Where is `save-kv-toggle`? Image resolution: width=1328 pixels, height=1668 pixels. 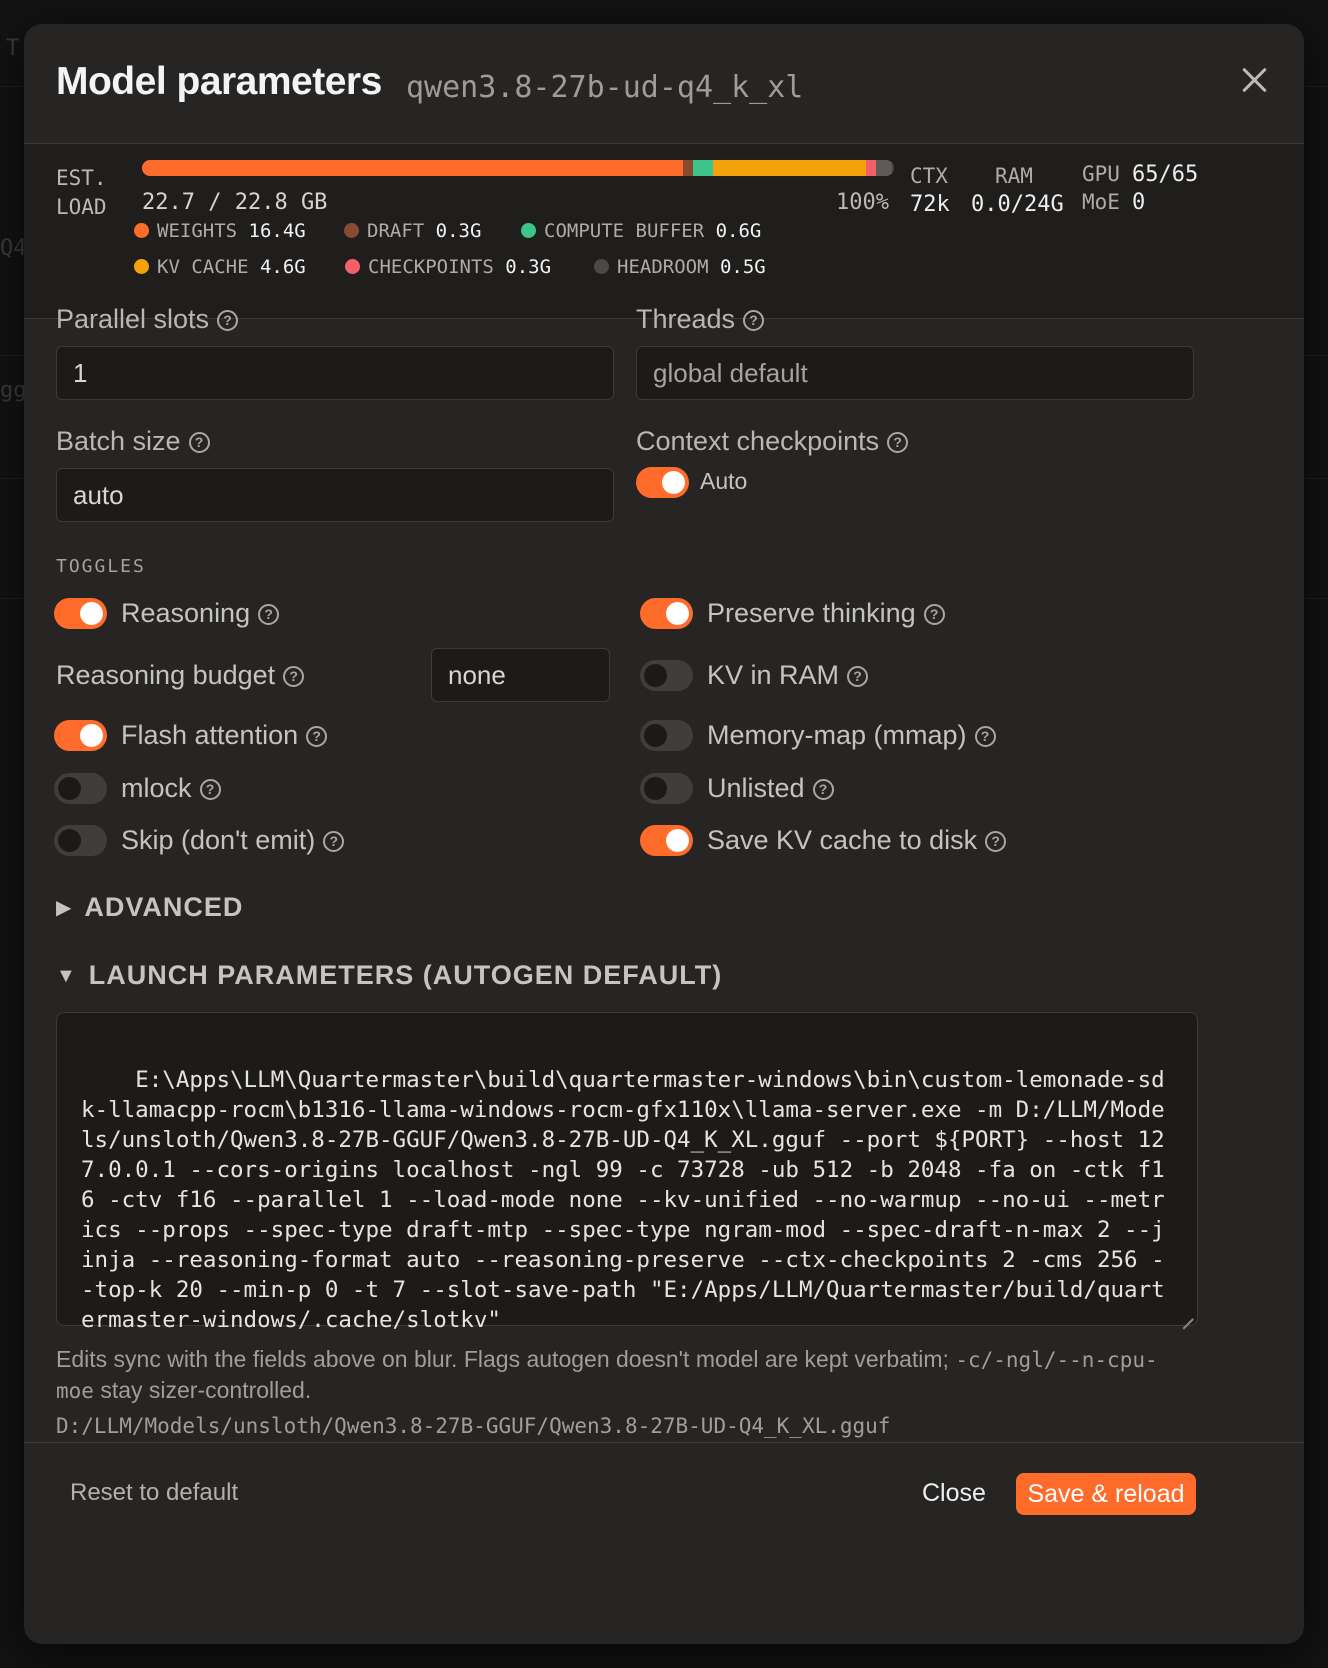
save-kv-toggle is located at coordinates (666, 840).